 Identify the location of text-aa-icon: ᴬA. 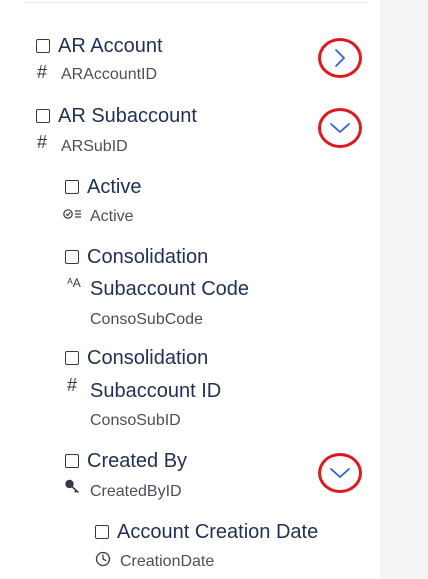
(74, 283).